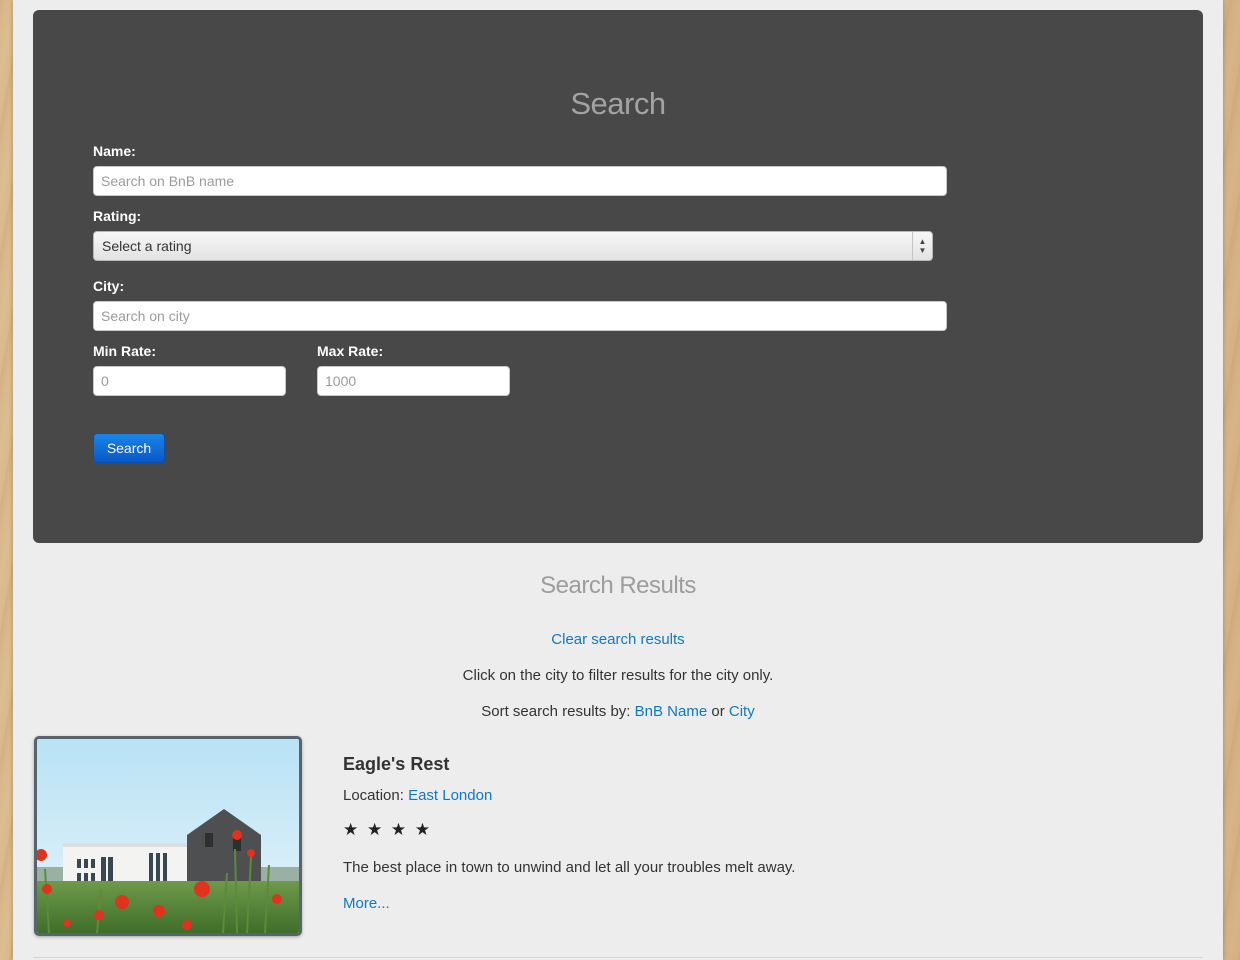  I want to click on select-arrows-icon: ▲ ▼, so click(922, 246).